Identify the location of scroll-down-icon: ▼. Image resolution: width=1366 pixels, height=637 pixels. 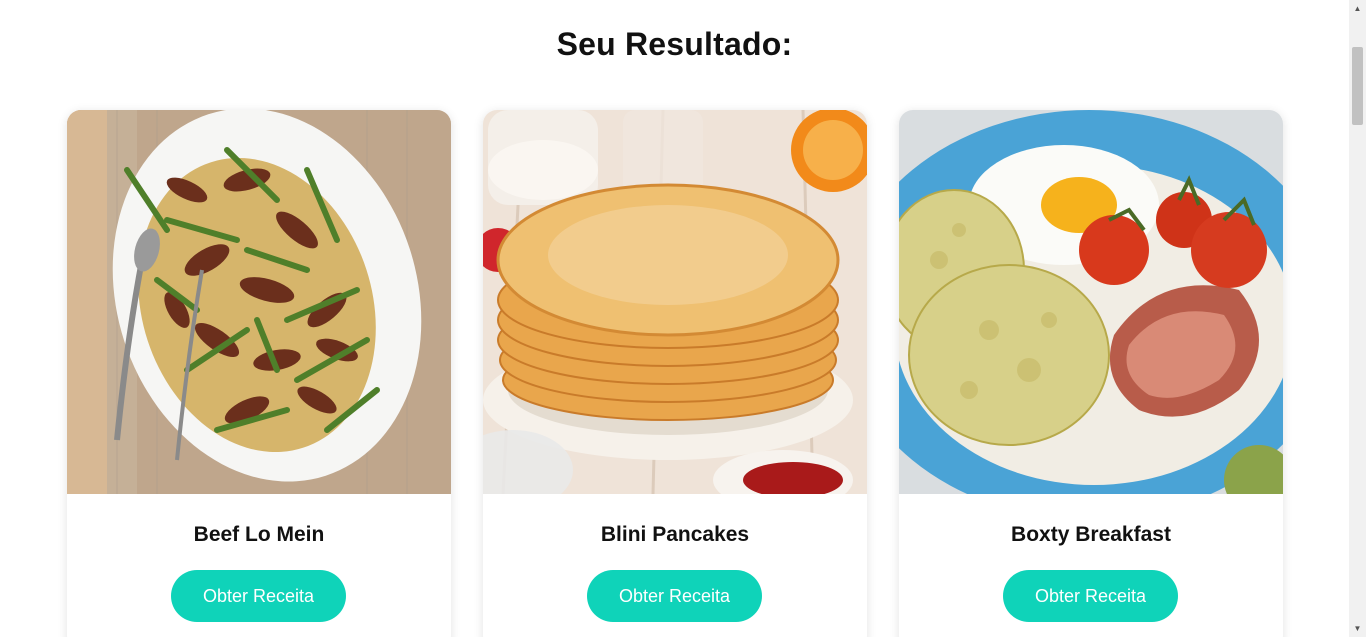
(1357, 628).